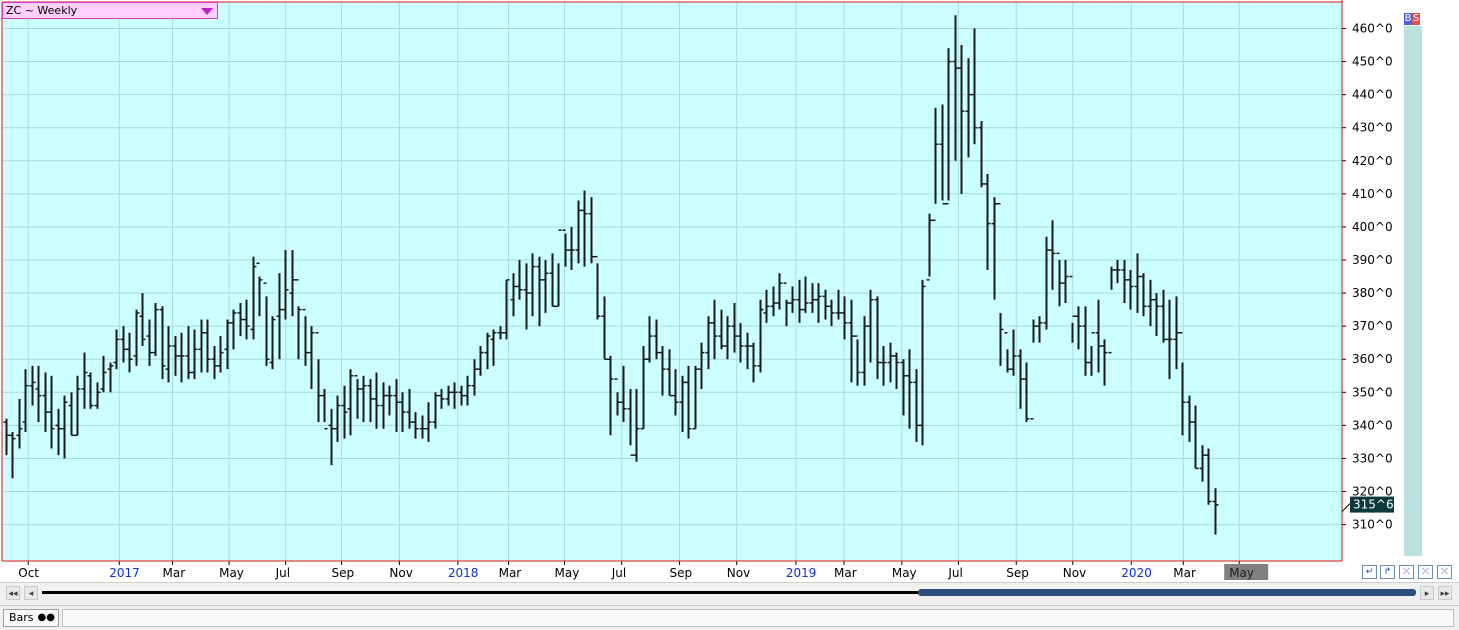 This screenshot has width=1459, height=630. Describe the element at coordinates (1406, 572) in the screenshot. I see `zoom-in-icon: ⤫` at that location.